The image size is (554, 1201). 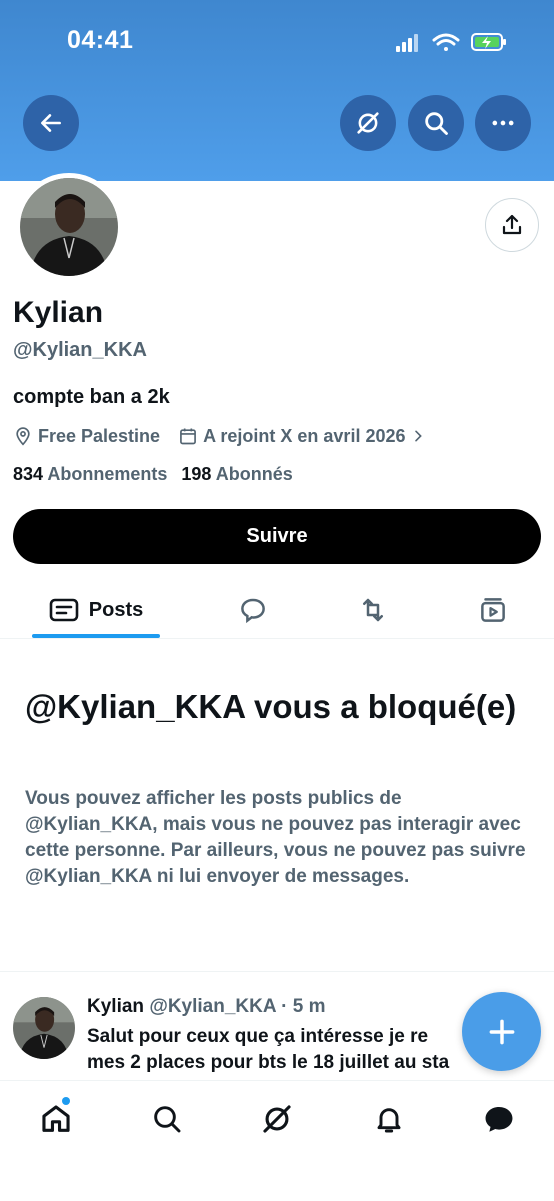 I want to click on search-button, so click(x=436, y=123).